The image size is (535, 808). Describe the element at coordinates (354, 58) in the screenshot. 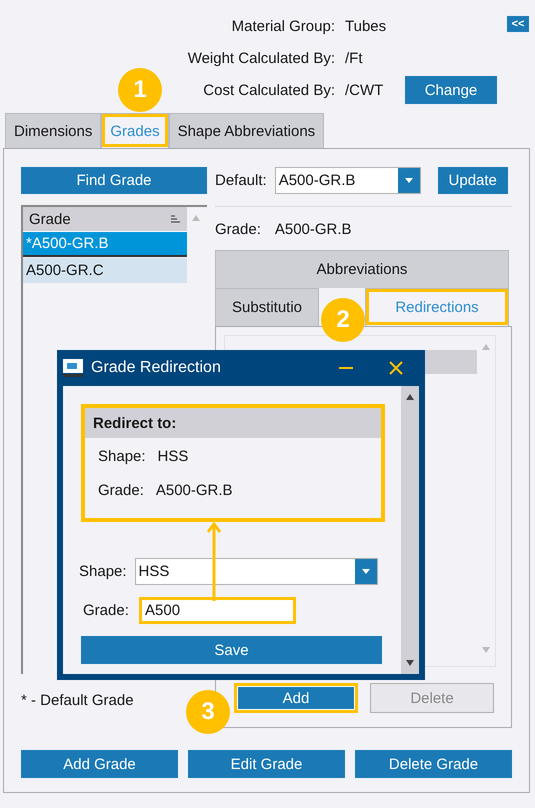

I see `field-value: /Ft` at that location.